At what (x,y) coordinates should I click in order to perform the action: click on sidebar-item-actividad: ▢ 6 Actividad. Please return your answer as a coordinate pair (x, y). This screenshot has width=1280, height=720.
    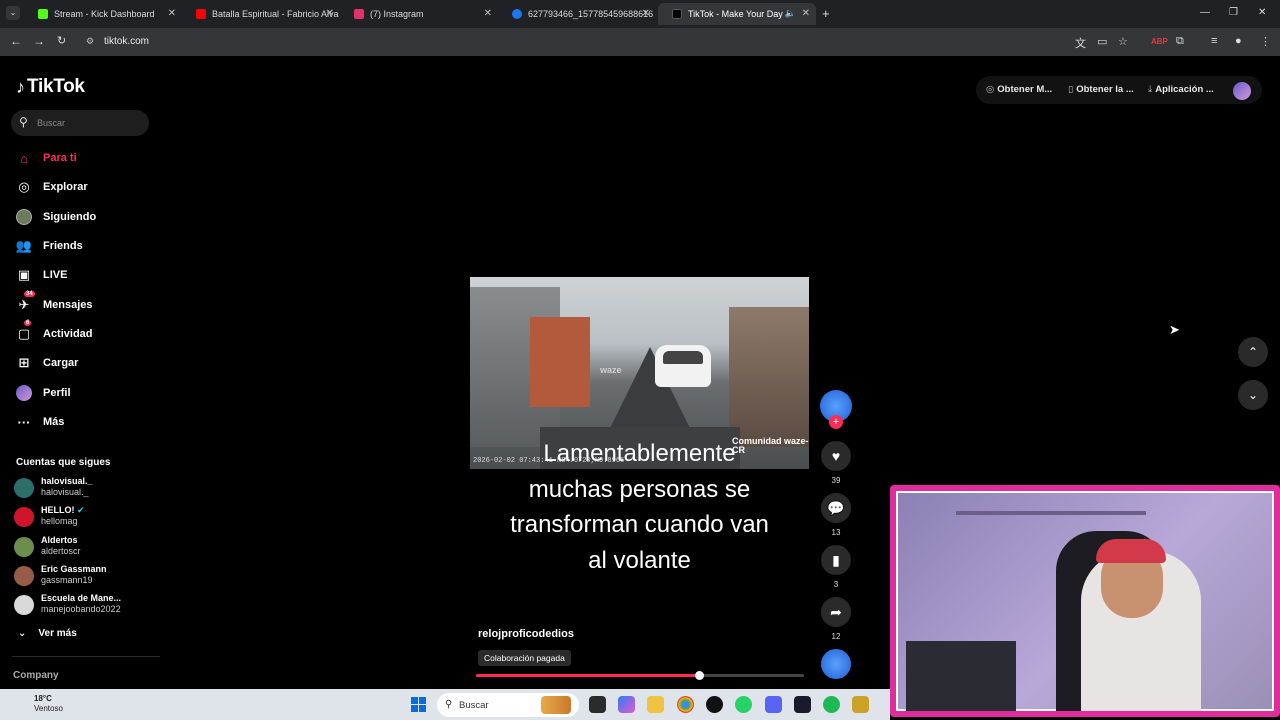
    Looking at the image, I should click on (54, 331).